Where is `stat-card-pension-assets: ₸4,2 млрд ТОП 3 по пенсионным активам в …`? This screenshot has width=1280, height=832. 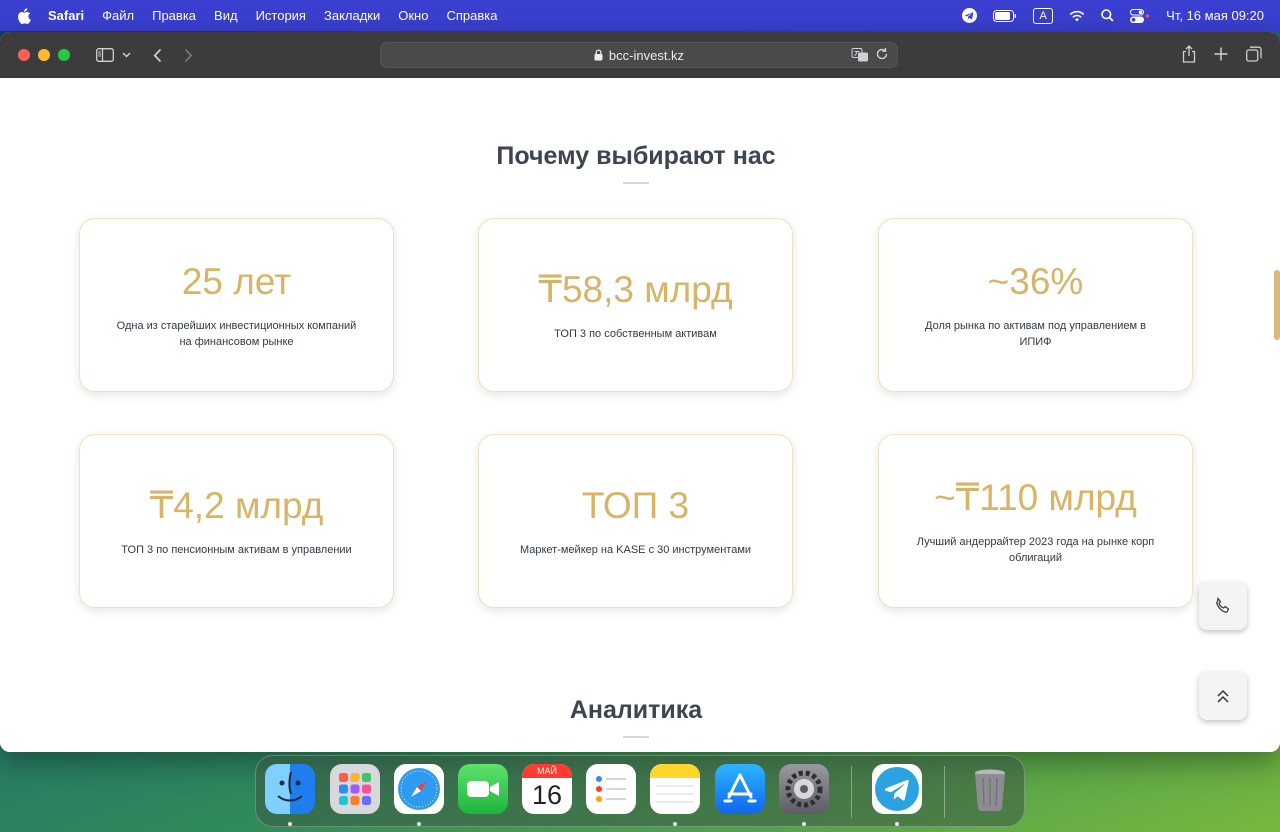
stat-card-pension-assets: ₸4,2 млрд ТОП 3 по пенсионным активам в … is located at coordinates (236, 521).